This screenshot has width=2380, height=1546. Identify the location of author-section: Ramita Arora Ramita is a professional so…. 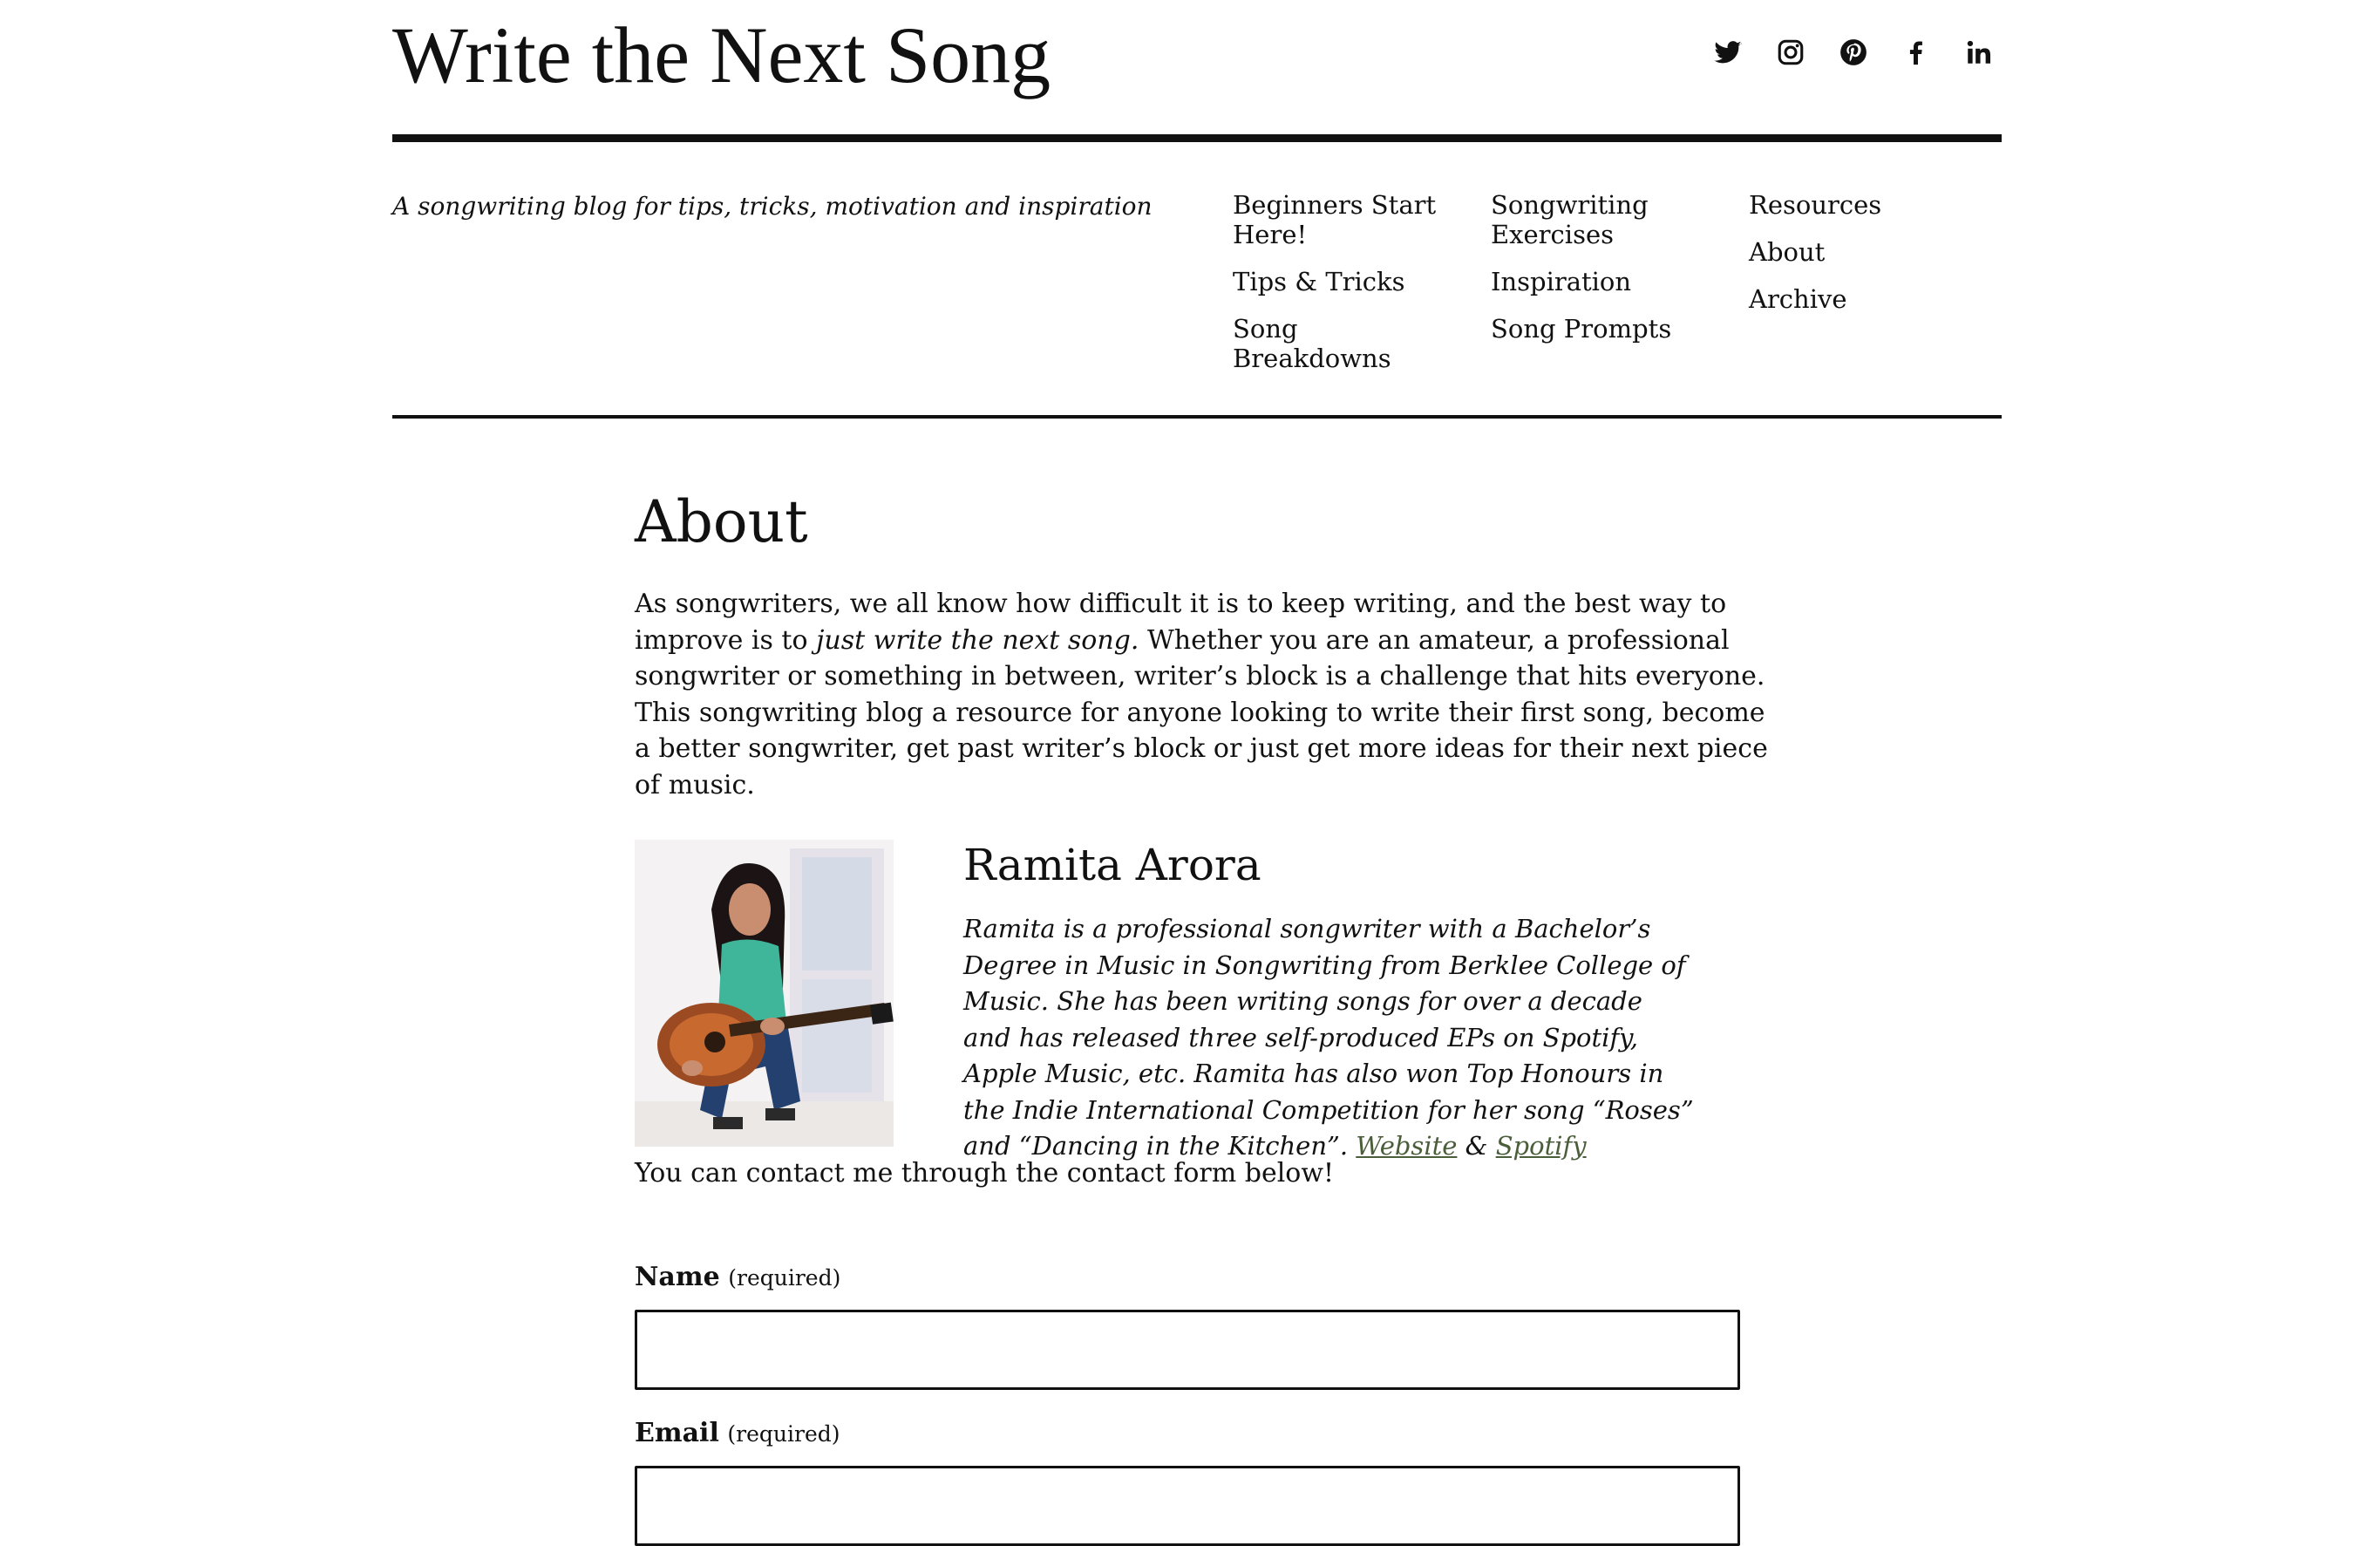
(1201, 1000).